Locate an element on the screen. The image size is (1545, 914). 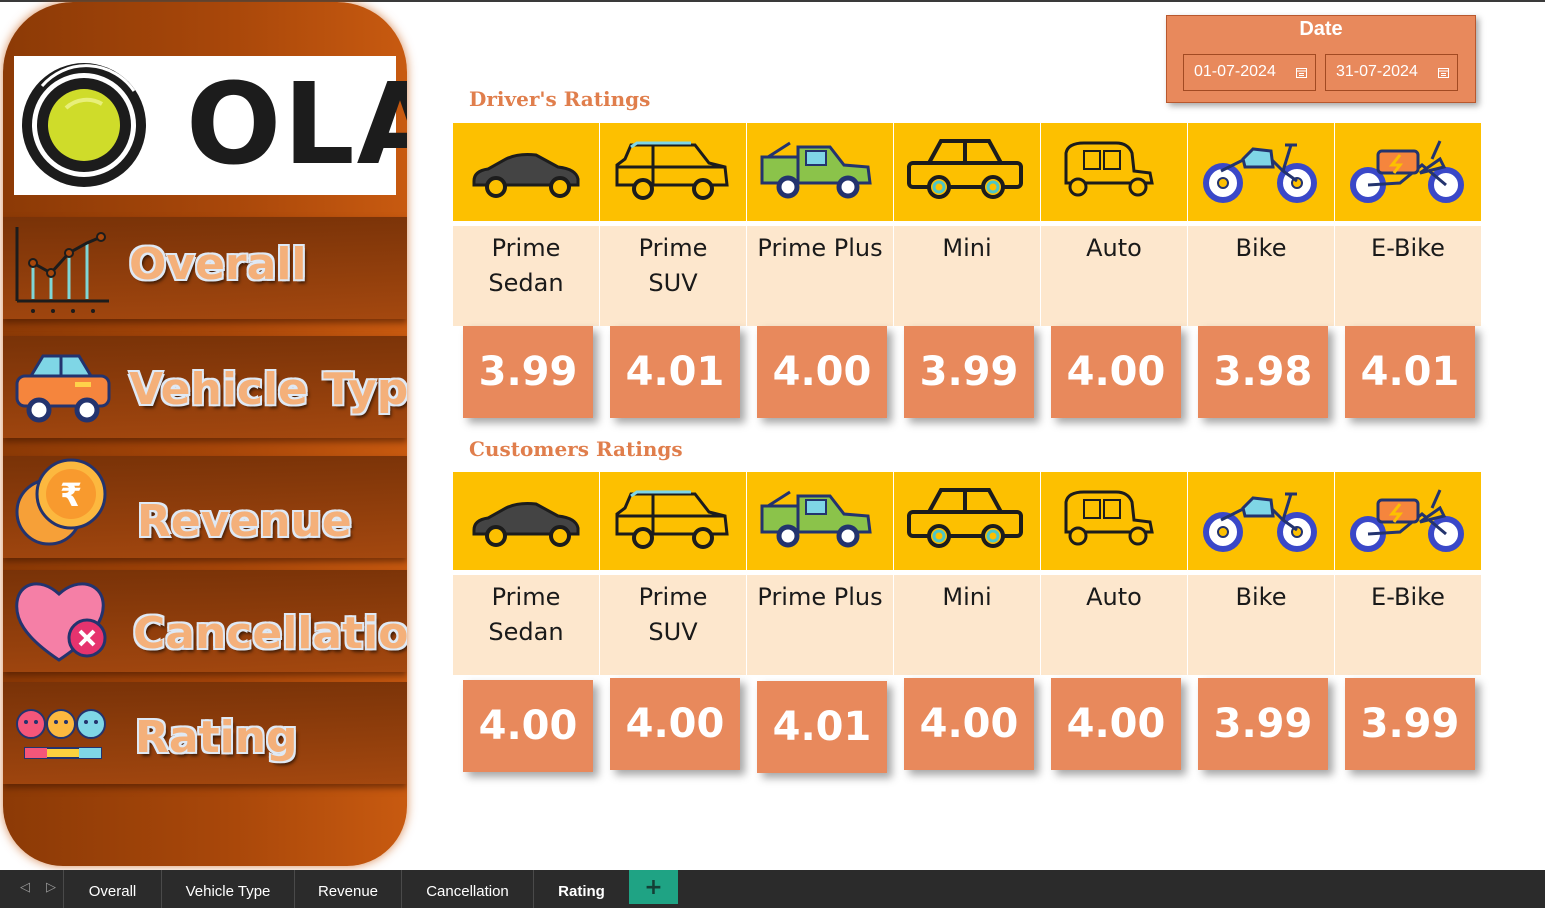
nav-rating: Rating is located at coordinates (205, 733).